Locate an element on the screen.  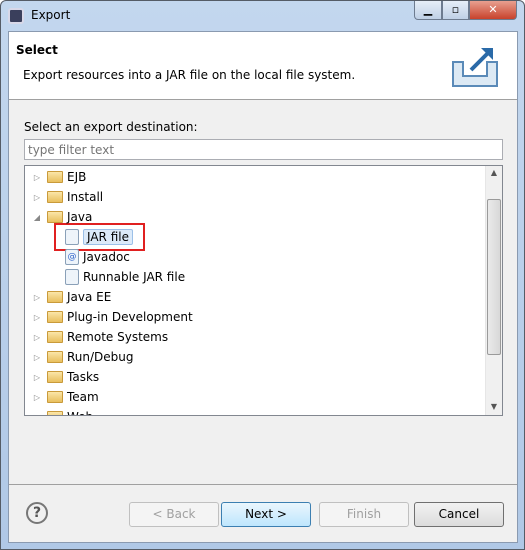
separator is located at coordinates (263, 484).